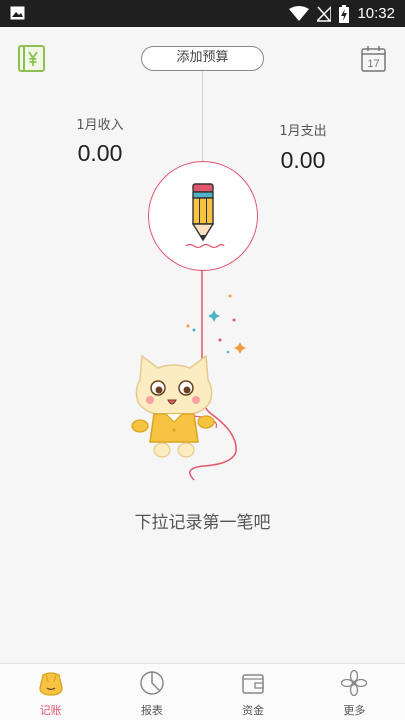  I want to click on expense-label: 1月支出, so click(303, 131).